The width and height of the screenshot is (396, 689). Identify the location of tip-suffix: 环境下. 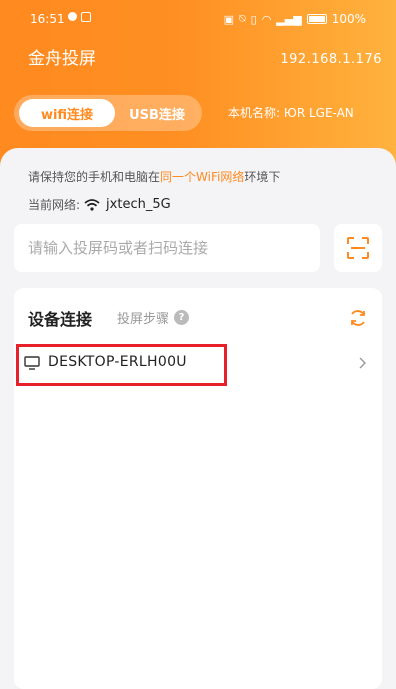
(262, 177).